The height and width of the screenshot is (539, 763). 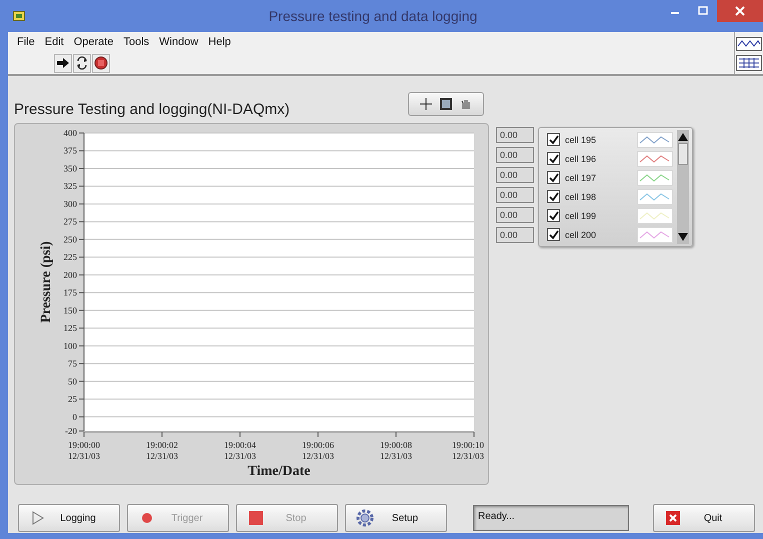 What do you see at coordinates (70, 328) in the screenshot?
I see `y-tick-label: 125` at bounding box center [70, 328].